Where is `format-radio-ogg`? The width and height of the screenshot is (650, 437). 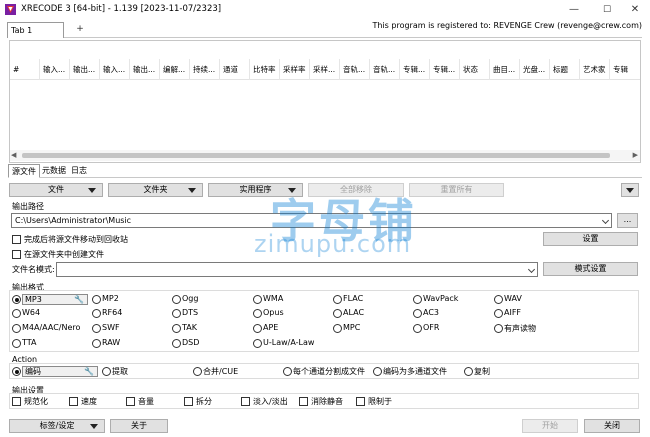
format-radio-ogg is located at coordinates (176, 299).